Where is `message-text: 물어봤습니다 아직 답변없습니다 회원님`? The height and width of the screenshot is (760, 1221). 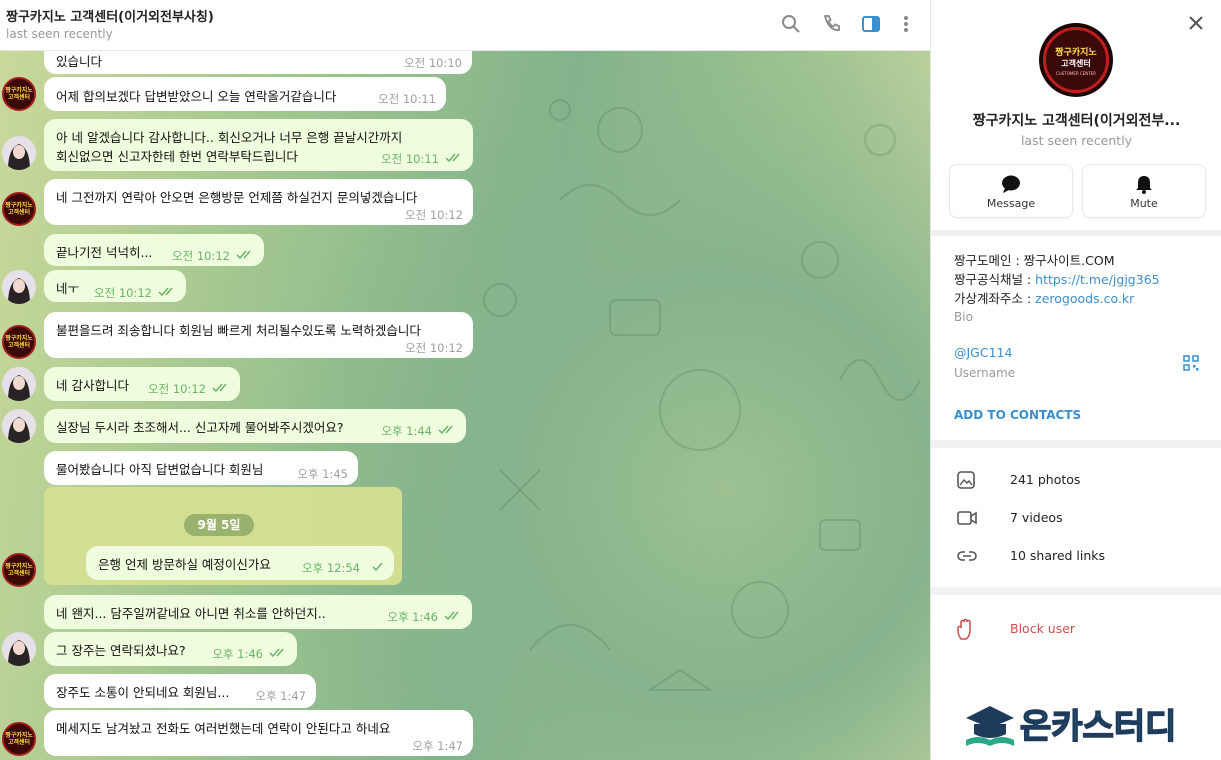
message-text: 물어봤습니다 아직 답변없습니다 회원님 is located at coordinates (160, 469).